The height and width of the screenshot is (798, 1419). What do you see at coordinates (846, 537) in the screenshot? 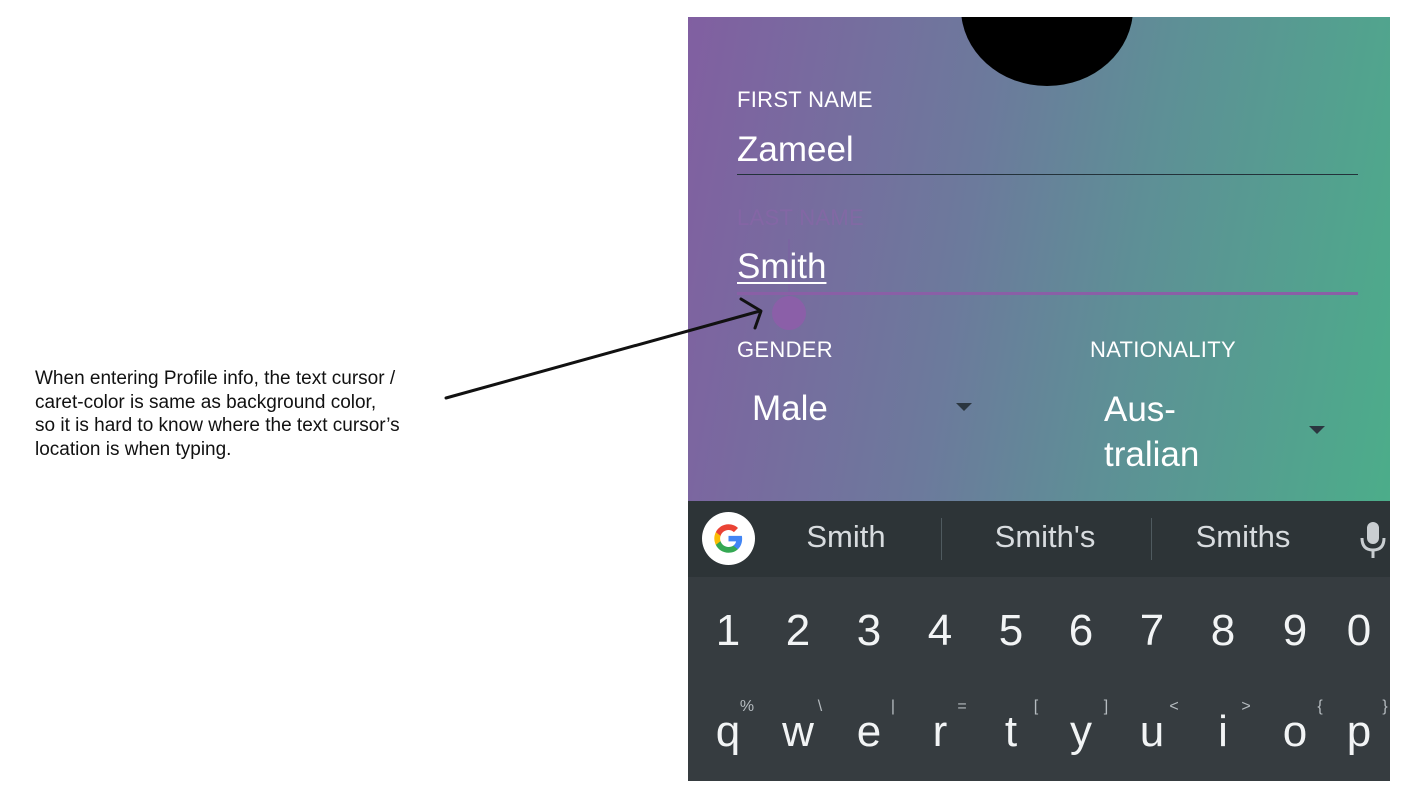
I see `suggestion-item: Smith` at bounding box center [846, 537].